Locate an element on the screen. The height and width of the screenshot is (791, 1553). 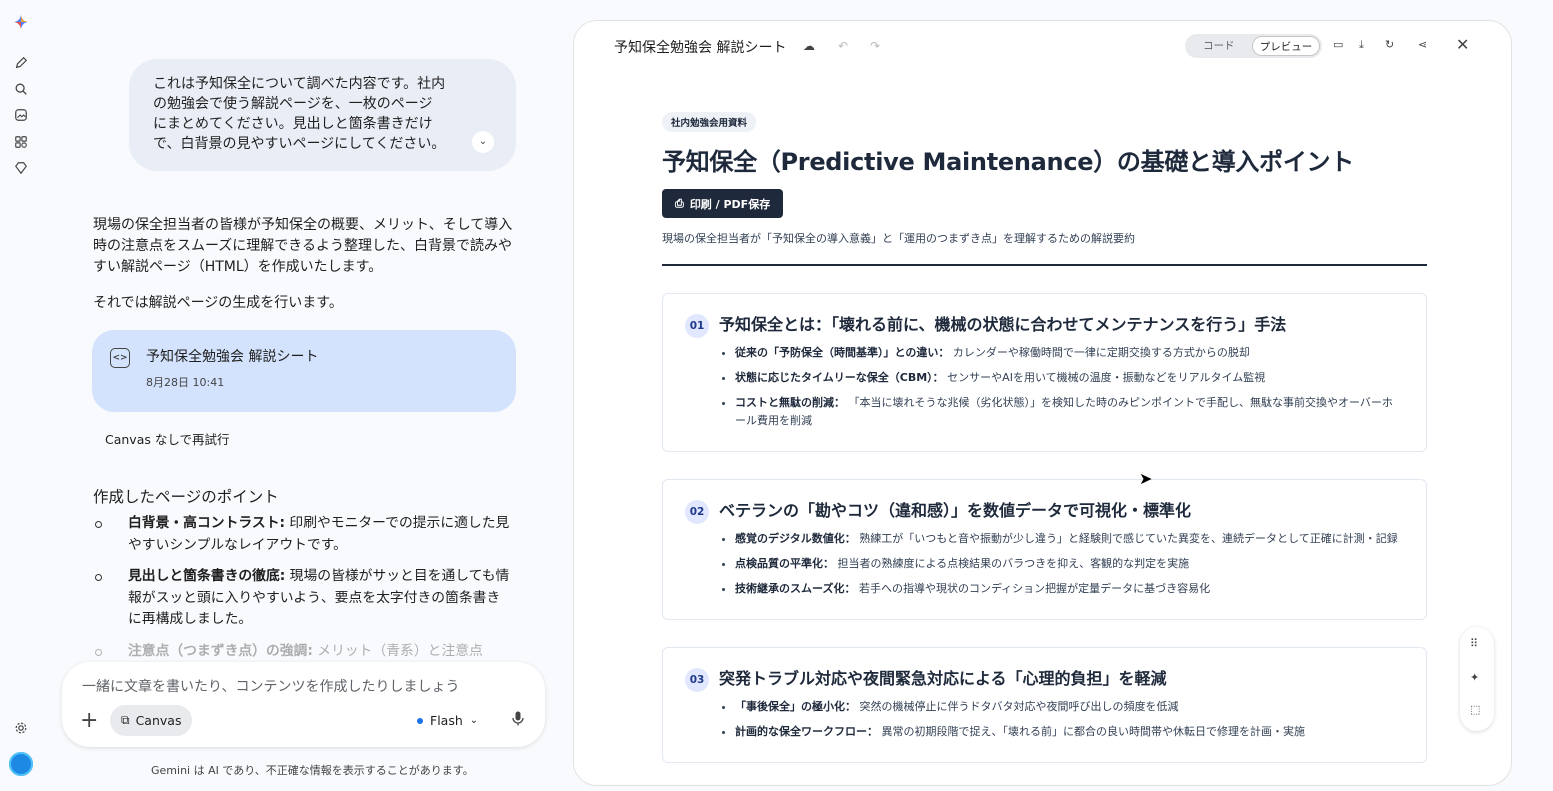
print-button: ⎙ 印刷 / PDF保存 is located at coordinates (723, 203).